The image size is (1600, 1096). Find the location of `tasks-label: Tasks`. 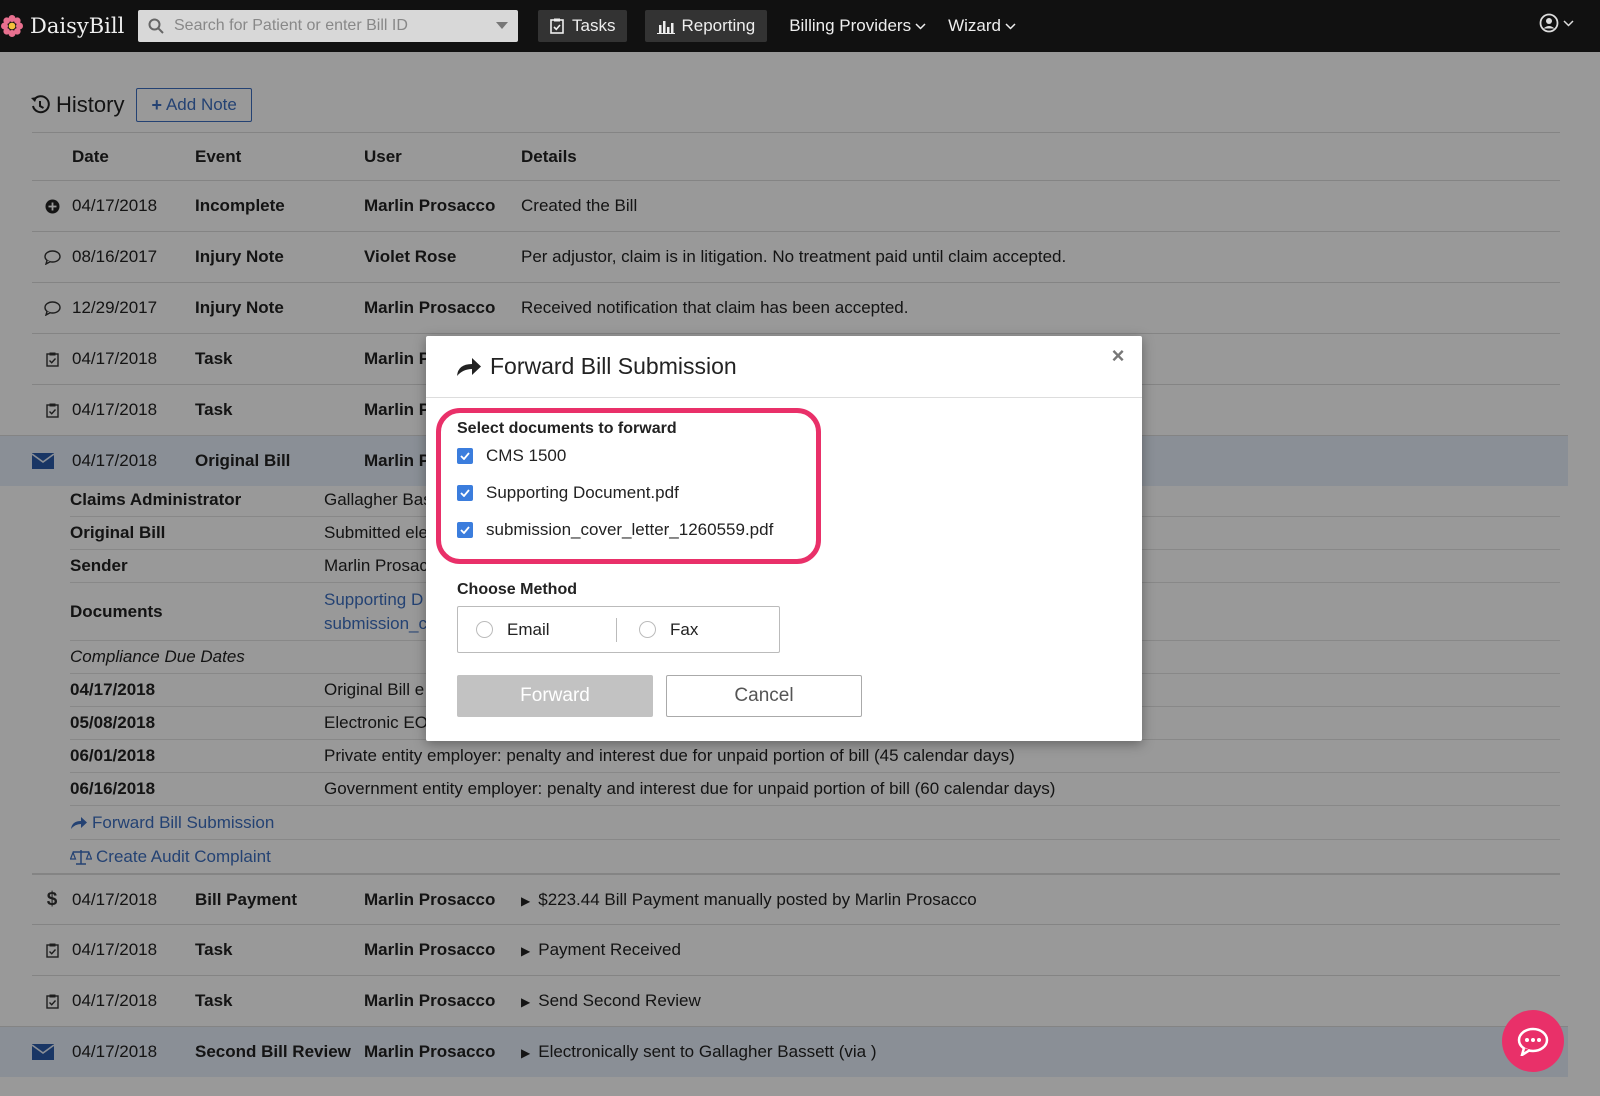

tasks-label: Tasks is located at coordinates (594, 25).